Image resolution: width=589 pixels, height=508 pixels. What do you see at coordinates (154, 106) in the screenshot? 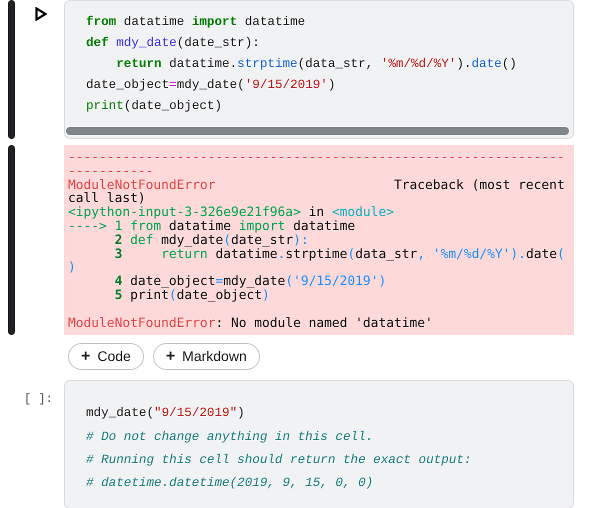
I see `code-line: print(date_object)` at bounding box center [154, 106].